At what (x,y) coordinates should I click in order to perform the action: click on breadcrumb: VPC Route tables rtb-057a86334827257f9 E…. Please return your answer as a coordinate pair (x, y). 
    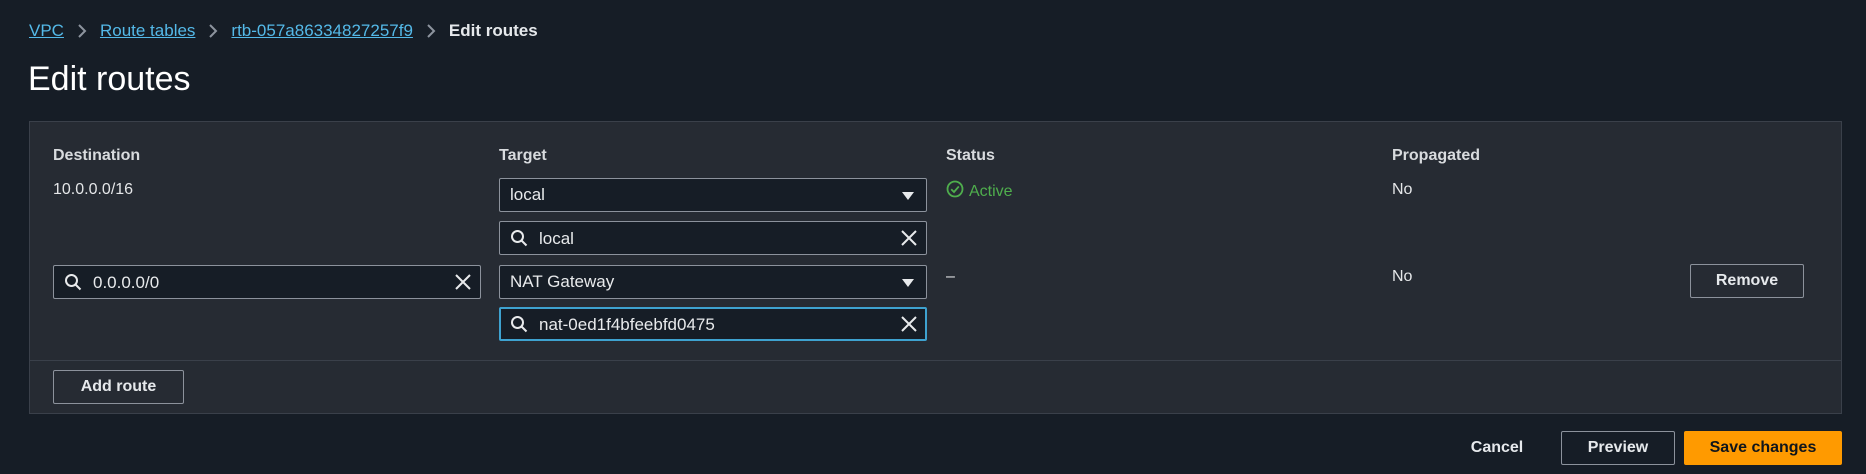
    Looking at the image, I should click on (283, 31).